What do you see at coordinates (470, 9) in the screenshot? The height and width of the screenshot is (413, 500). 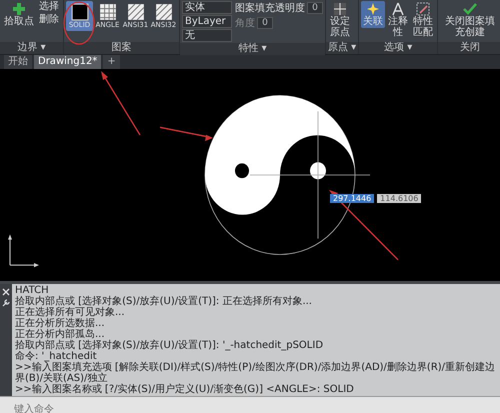 I see `checkmark-icon` at bounding box center [470, 9].